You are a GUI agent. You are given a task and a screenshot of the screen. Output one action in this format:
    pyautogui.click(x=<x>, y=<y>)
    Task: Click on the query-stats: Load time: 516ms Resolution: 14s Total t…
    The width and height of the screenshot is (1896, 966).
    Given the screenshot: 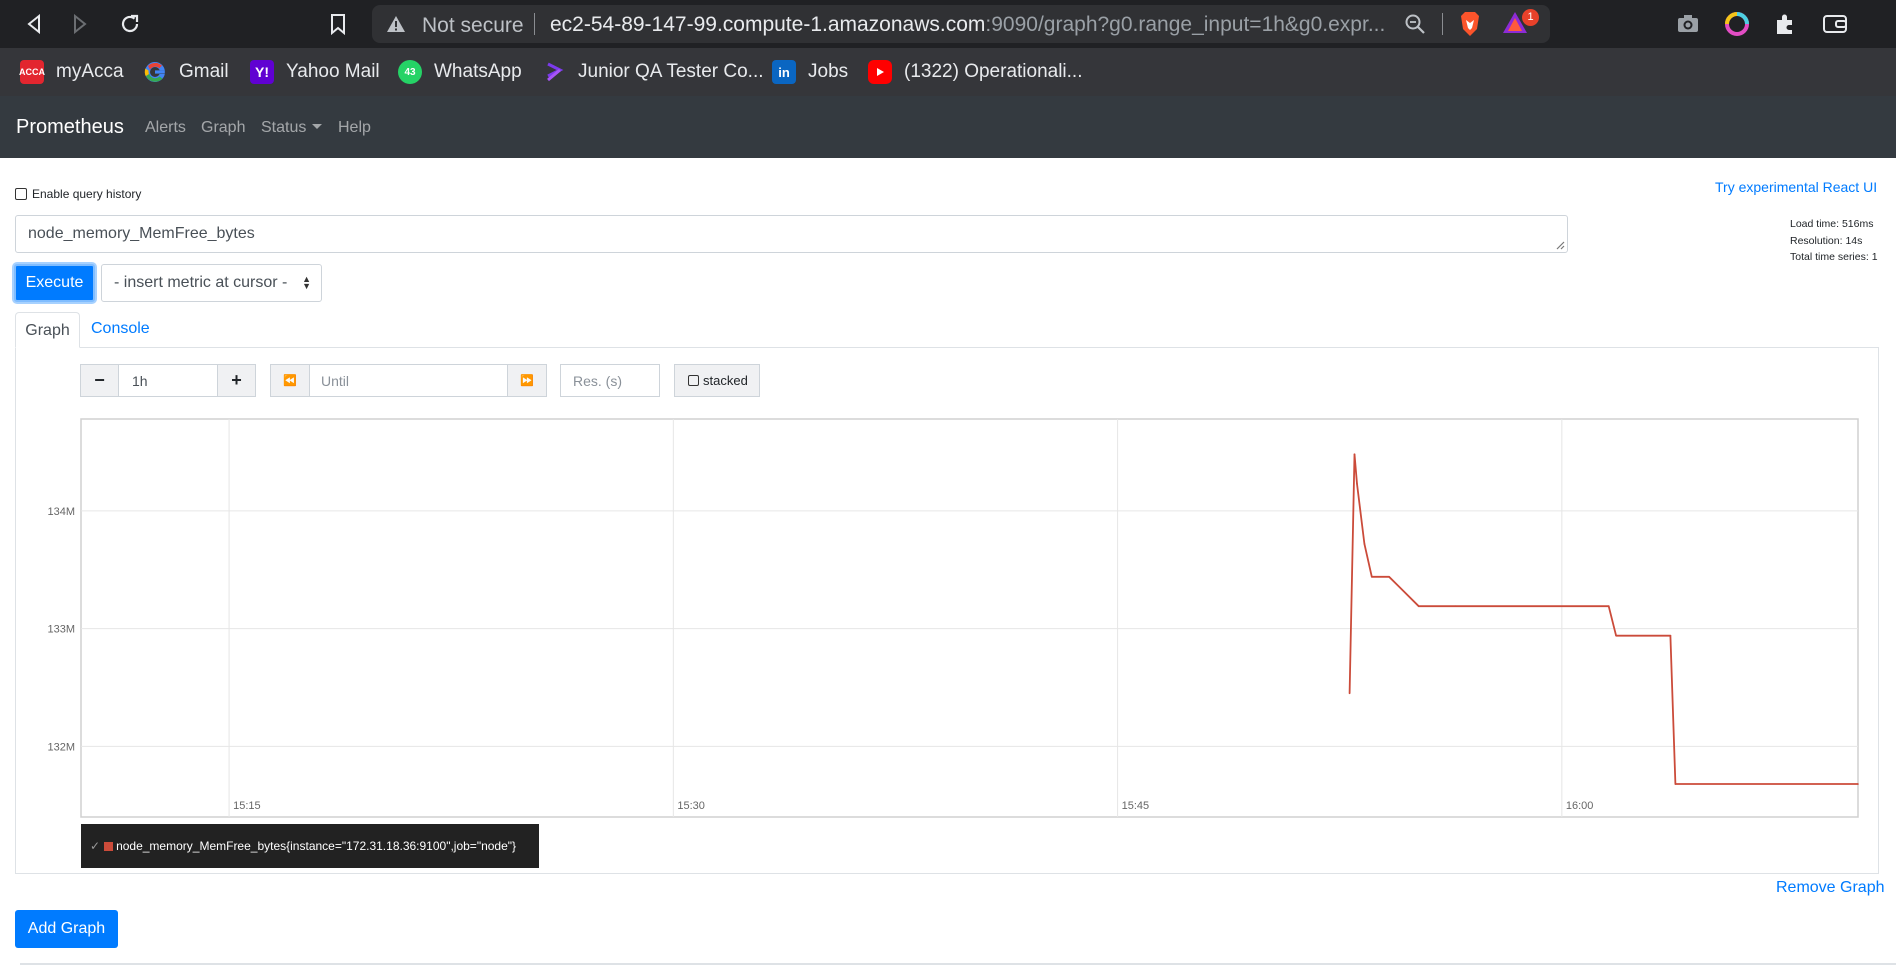 What is the action you would take?
    pyautogui.click(x=1834, y=241)
    